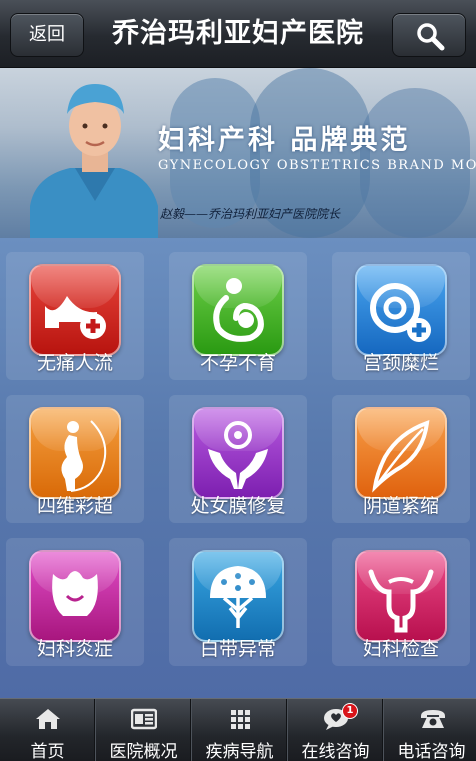 This screenshot has height=761, width=476. Describe the element at coordinates (74, 649) in the screenshot. I see `service-label: 妇科炎症` at that location.